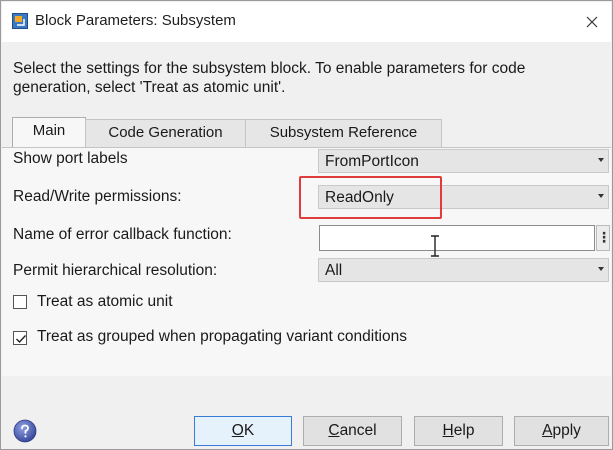 This screenshot has height=450, width=613. What do you see at coordinates (135, 20) in the screenshot?
I see `window-title: Block Parameters: Subsystem` at bounding box center [135, 20].